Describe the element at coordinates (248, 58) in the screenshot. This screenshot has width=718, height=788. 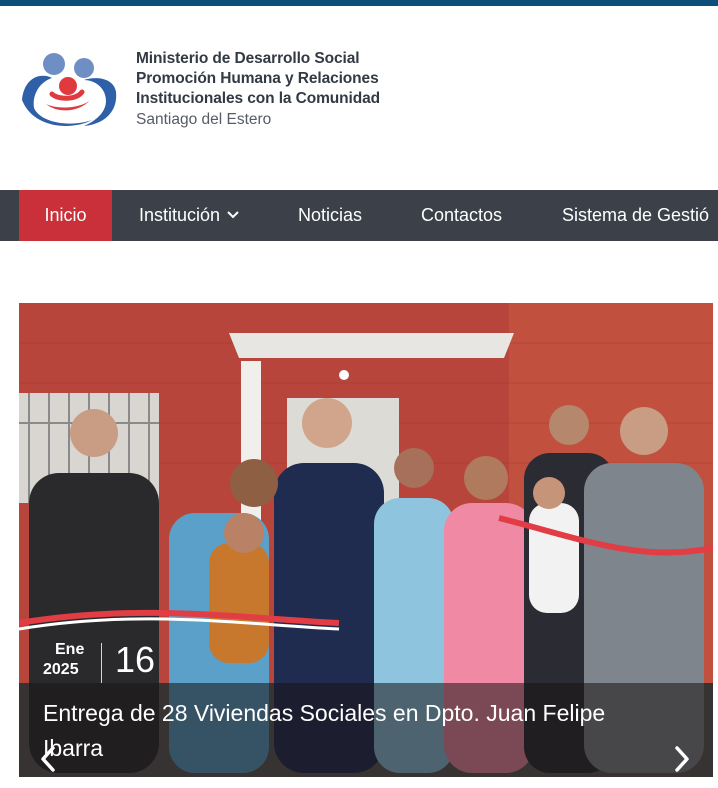
I see `brand-line-1: Ministerio de Desarrollo Social` at that location.